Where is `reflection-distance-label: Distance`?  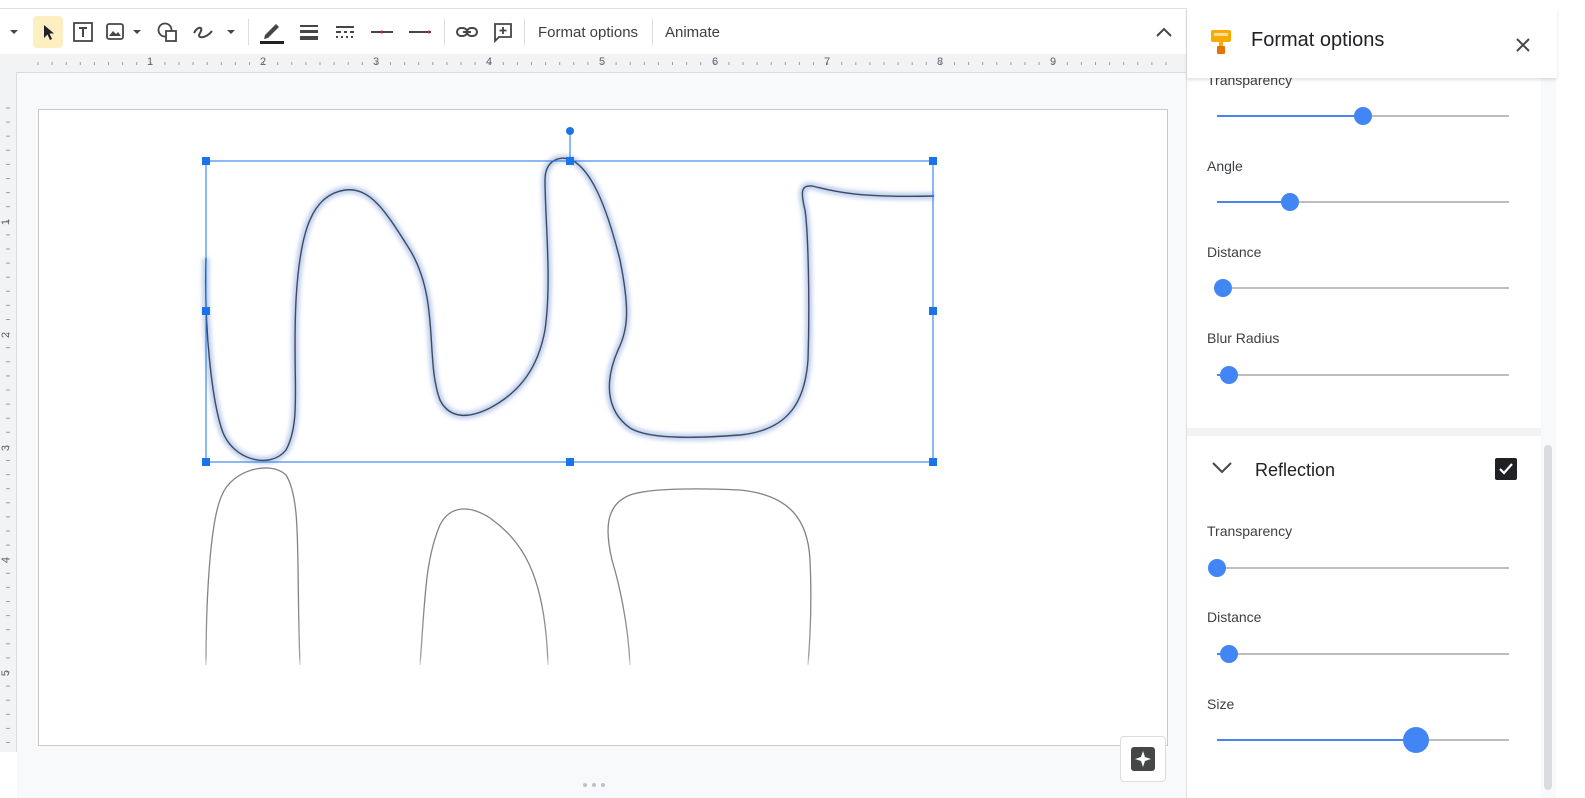
reflection-distance-label: Distance is located at coordinates (1234, 617).